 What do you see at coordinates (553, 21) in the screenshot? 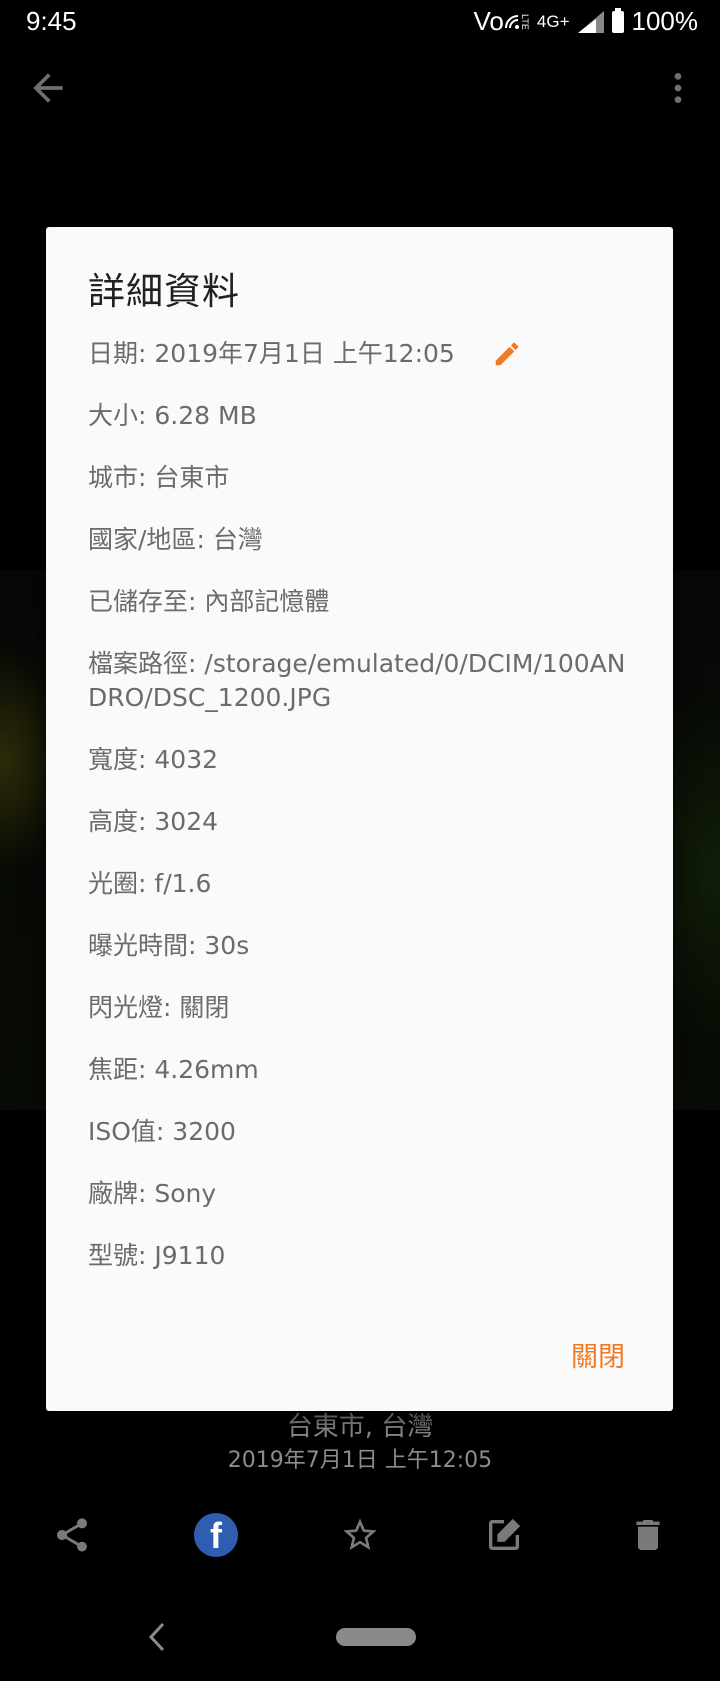
I see `network-type: 4G+` at bounding box center [553, 21].